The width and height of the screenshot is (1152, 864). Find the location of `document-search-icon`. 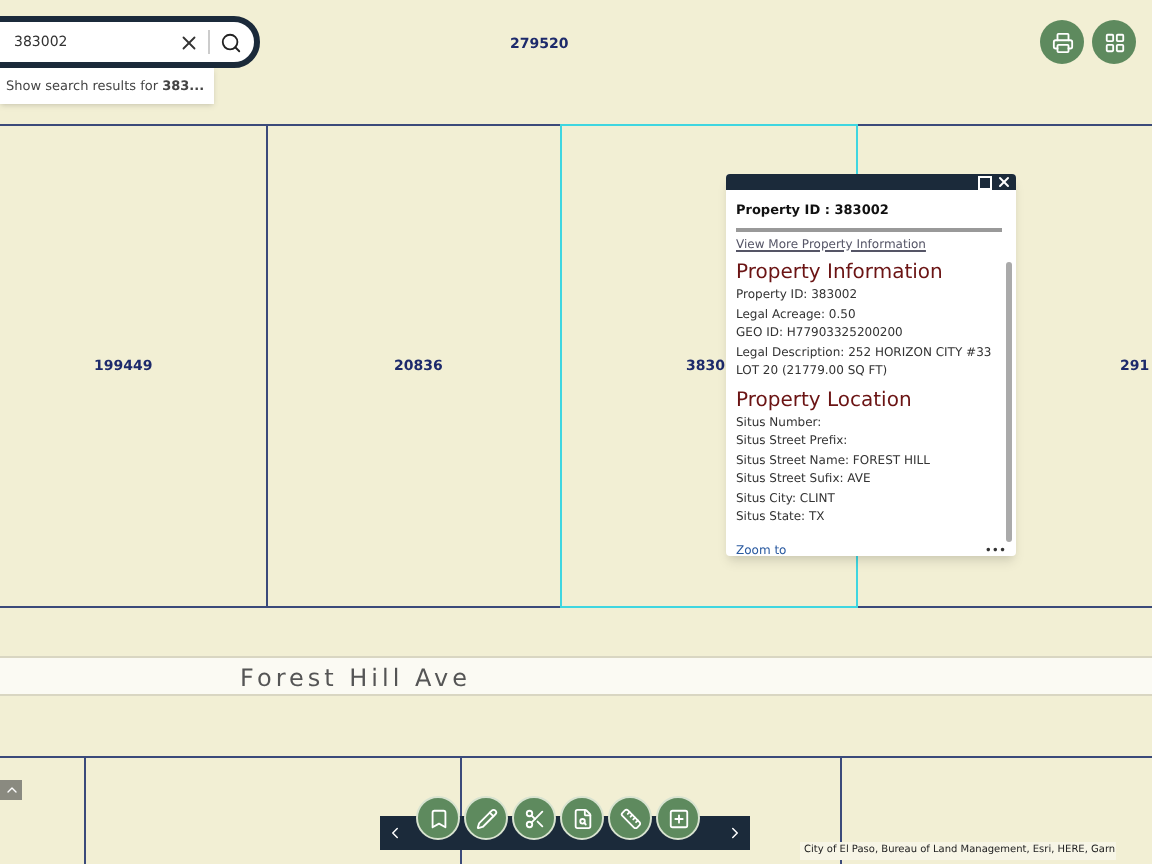

document-search-icon is located at coordinates (582, 818).